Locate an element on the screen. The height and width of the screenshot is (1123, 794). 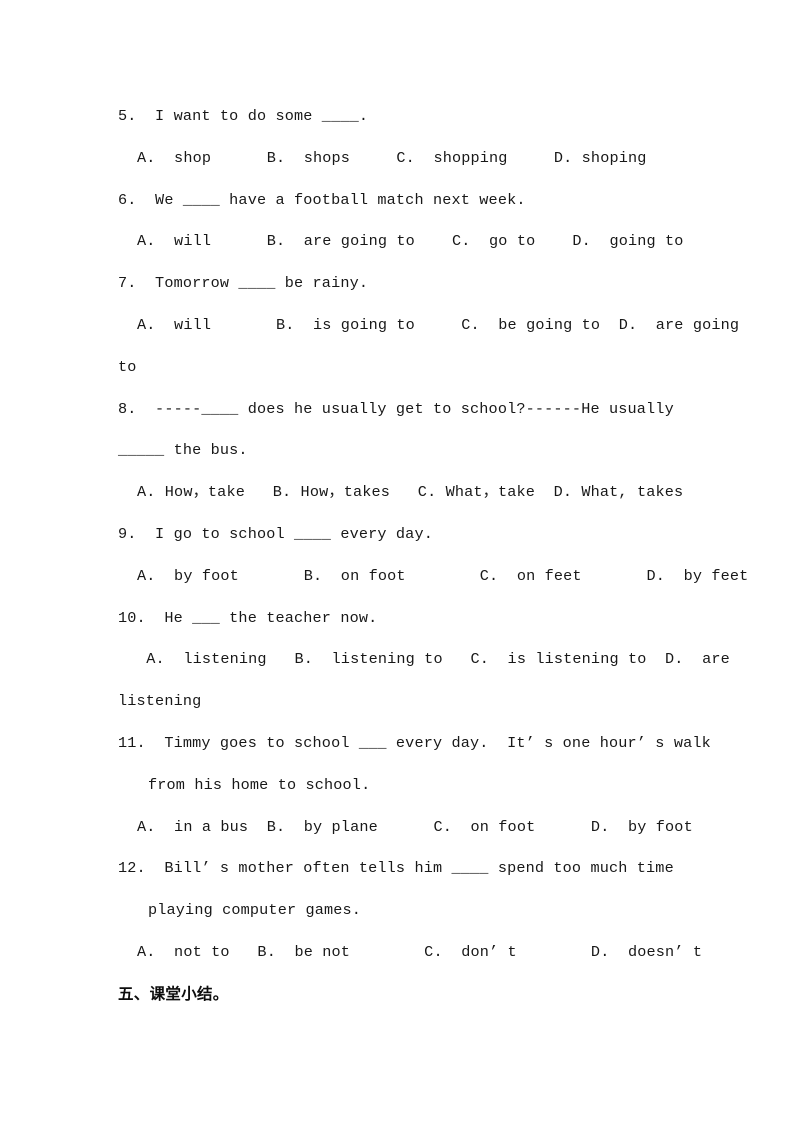
question-options-7-wrap: to is located at coordinates (127, 366).